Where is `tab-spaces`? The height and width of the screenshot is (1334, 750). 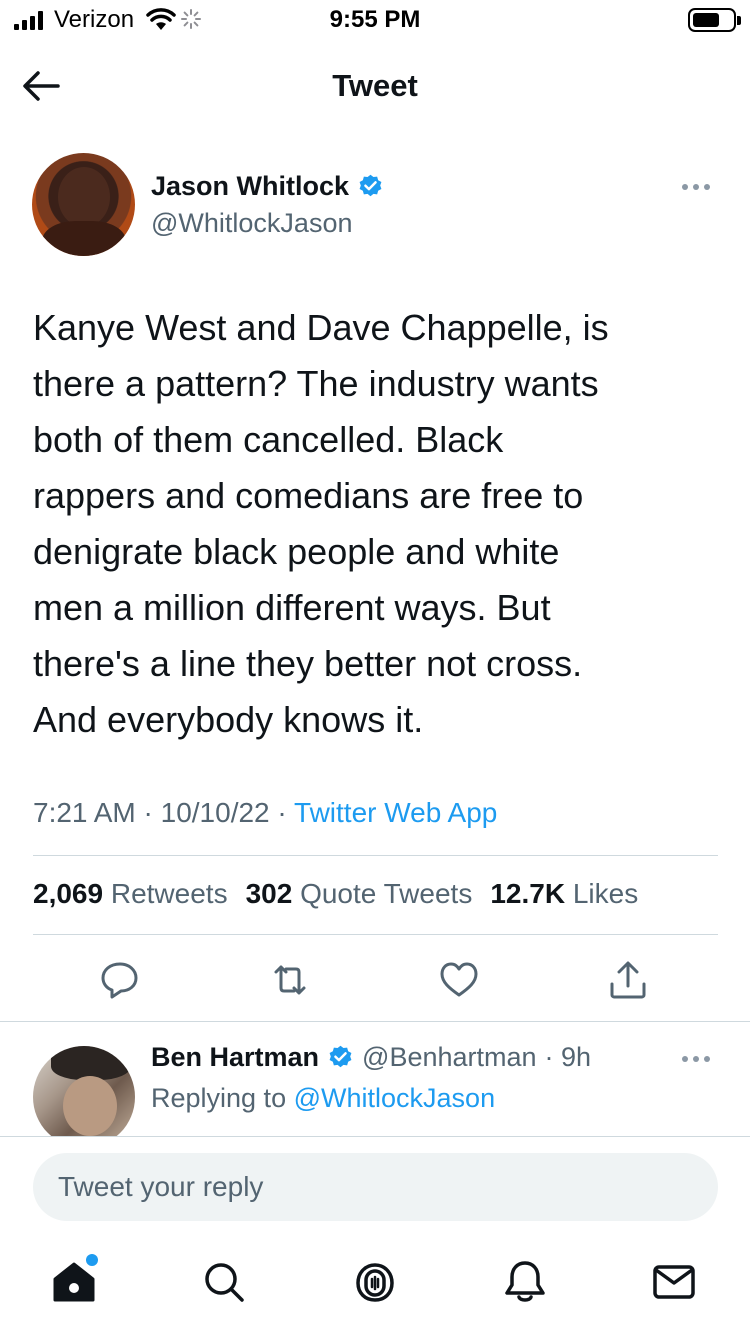
tab-spaces is located at coordinates (375, 1282).